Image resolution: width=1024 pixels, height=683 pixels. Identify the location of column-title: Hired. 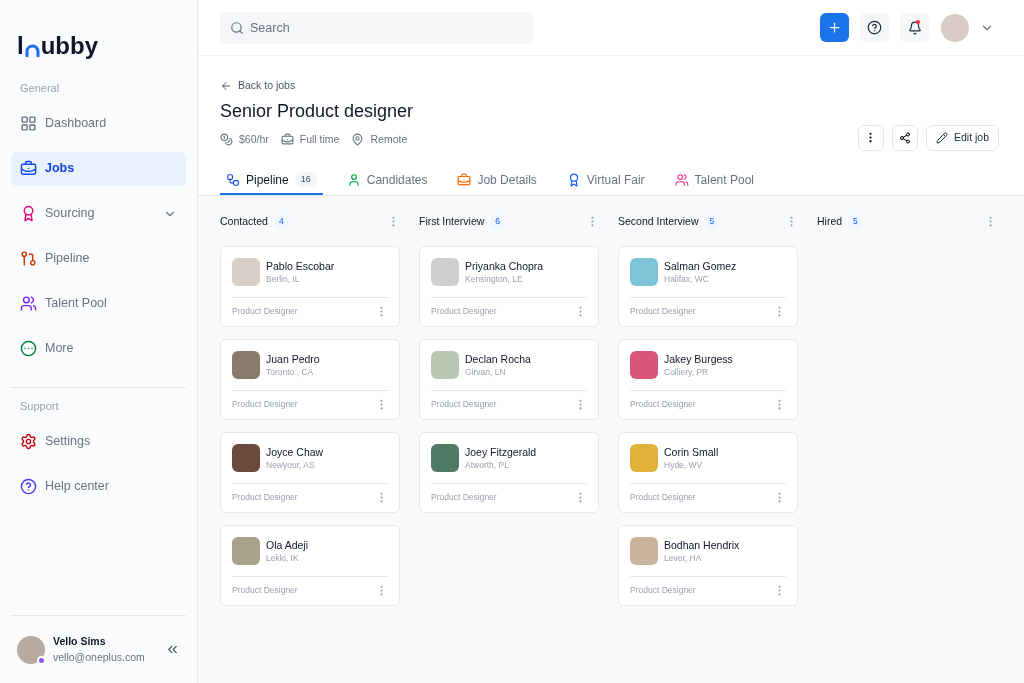
(830, 221).